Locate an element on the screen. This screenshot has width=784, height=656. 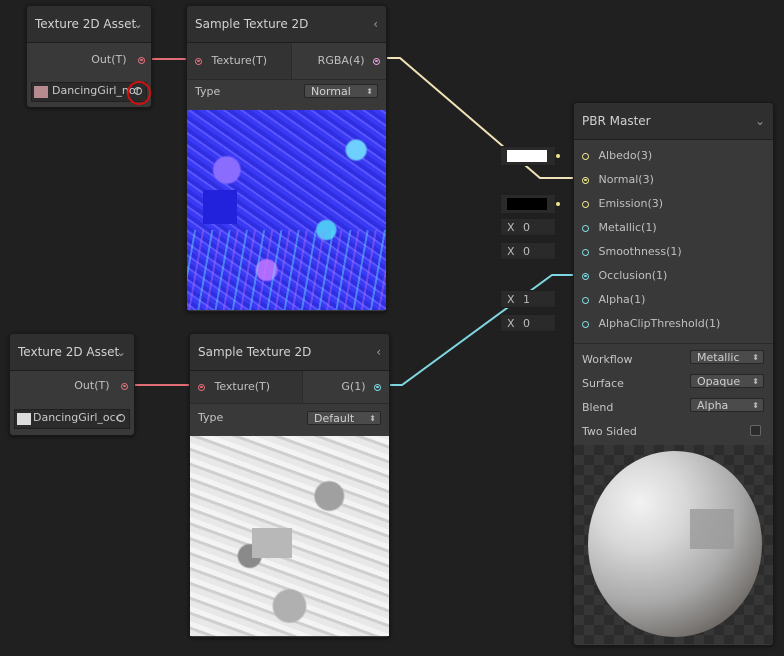
texture-input-label: Texture(T) is located at coordinates (239, 60).